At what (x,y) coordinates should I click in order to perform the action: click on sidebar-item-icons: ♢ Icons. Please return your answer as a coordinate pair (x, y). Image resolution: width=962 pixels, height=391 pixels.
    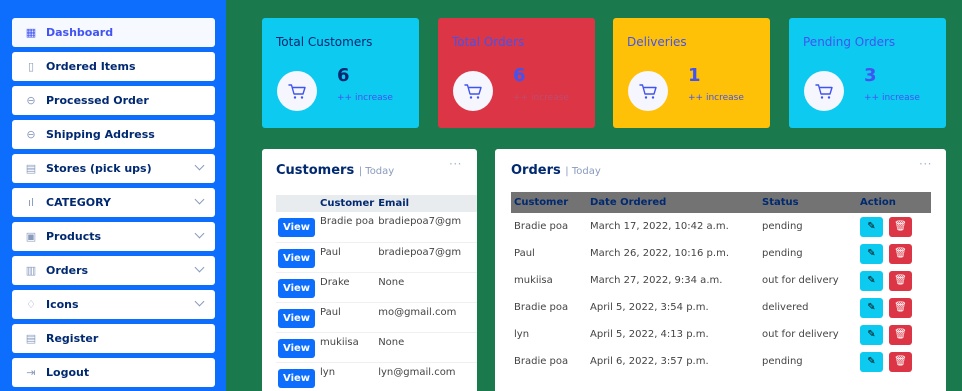
    Looking at the image, I should click on (113, 304).